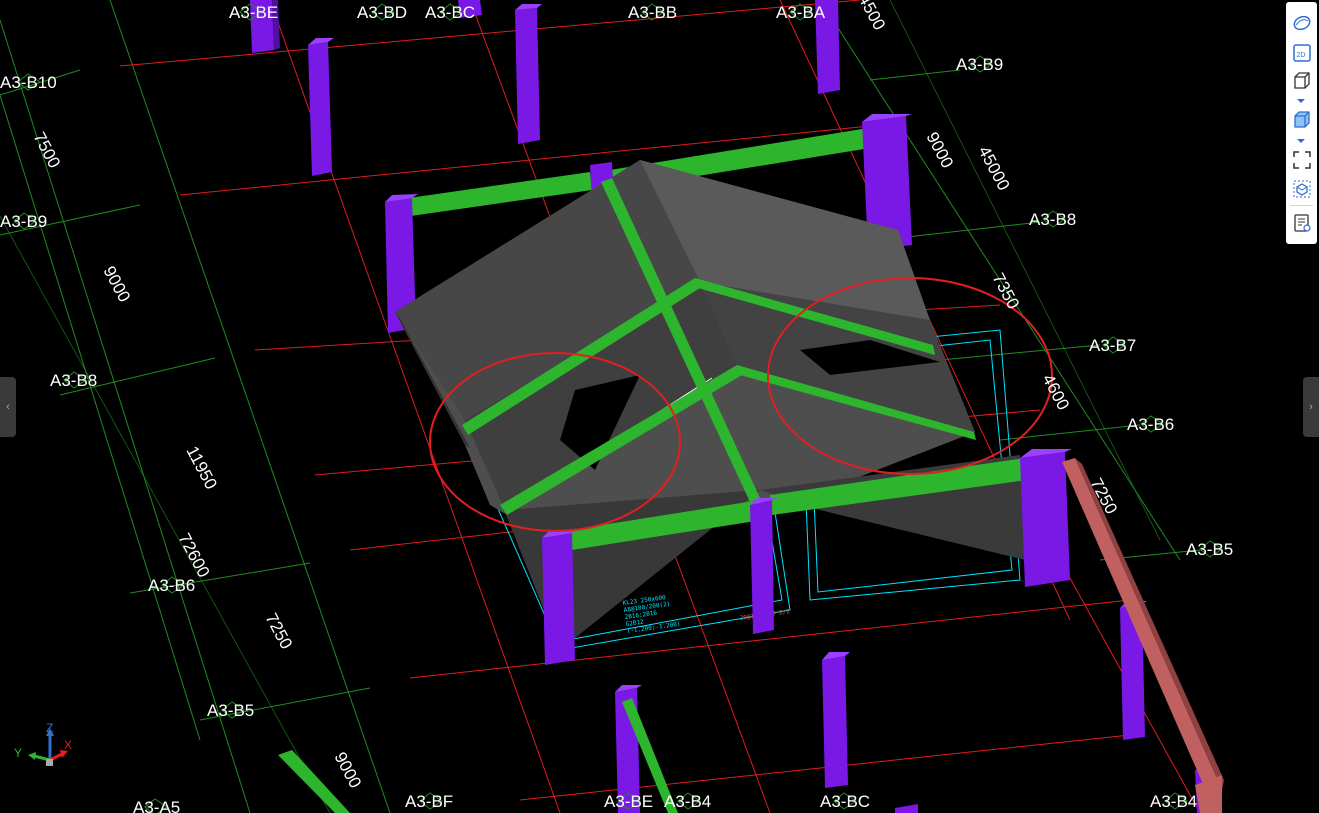 The width and height of the screenshot is (1319, 813). Describe the element at coordinates (49, 728) in the screenshot. I see `axis-label-z: Z` at that location.